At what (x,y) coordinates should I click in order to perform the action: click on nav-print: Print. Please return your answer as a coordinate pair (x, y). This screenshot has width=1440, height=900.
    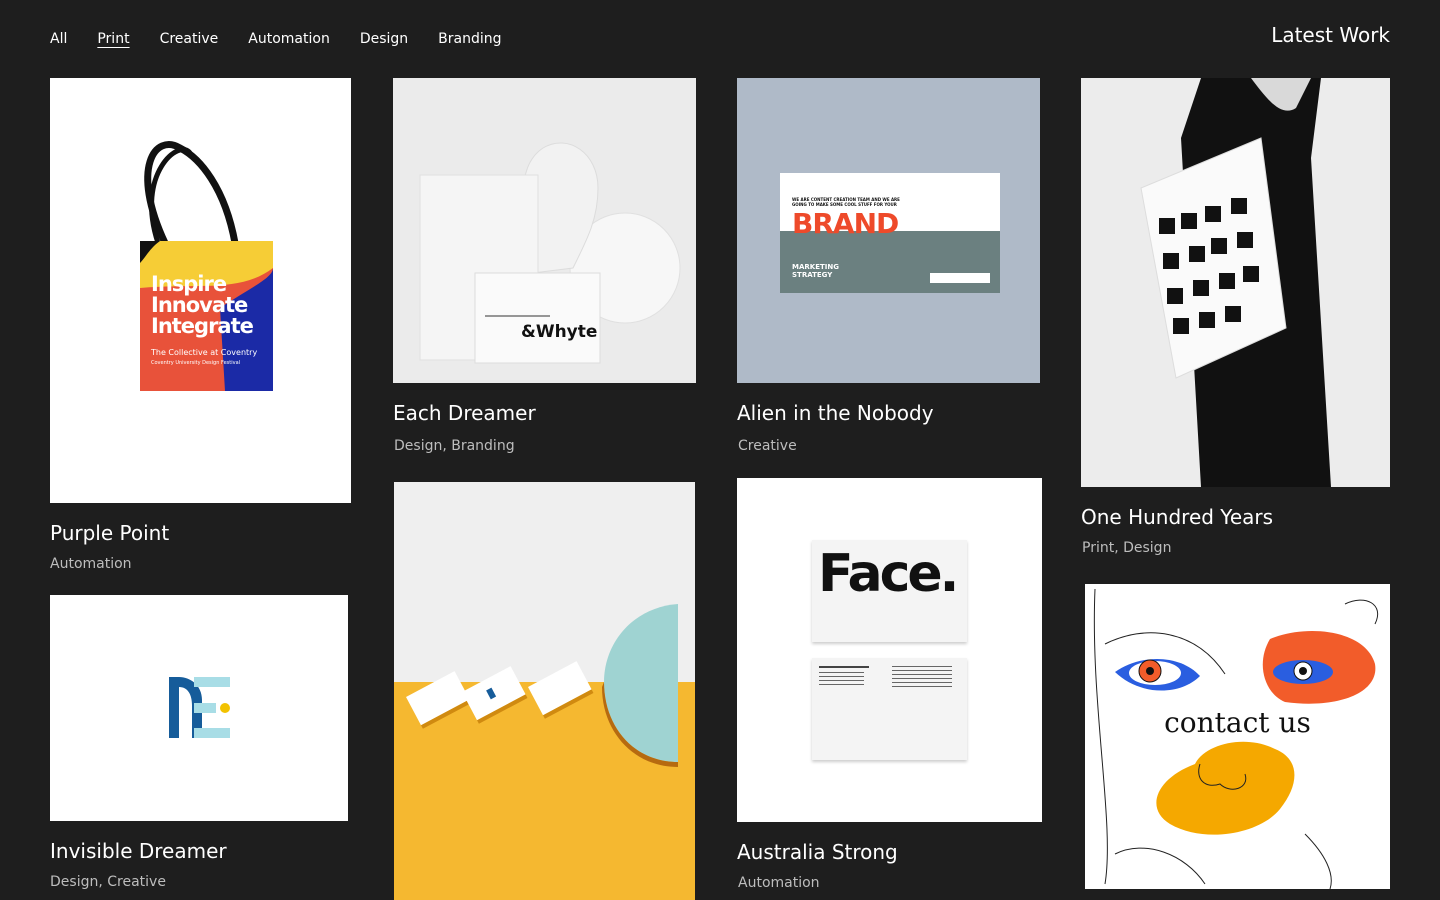
    Looking at the image, I should click on (113, 39).